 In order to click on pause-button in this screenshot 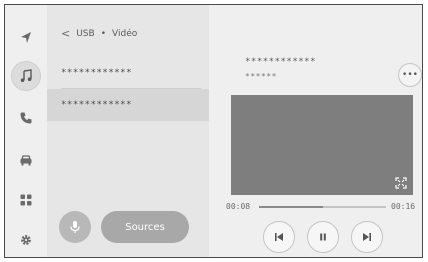, I will do `click(323, 237)`.